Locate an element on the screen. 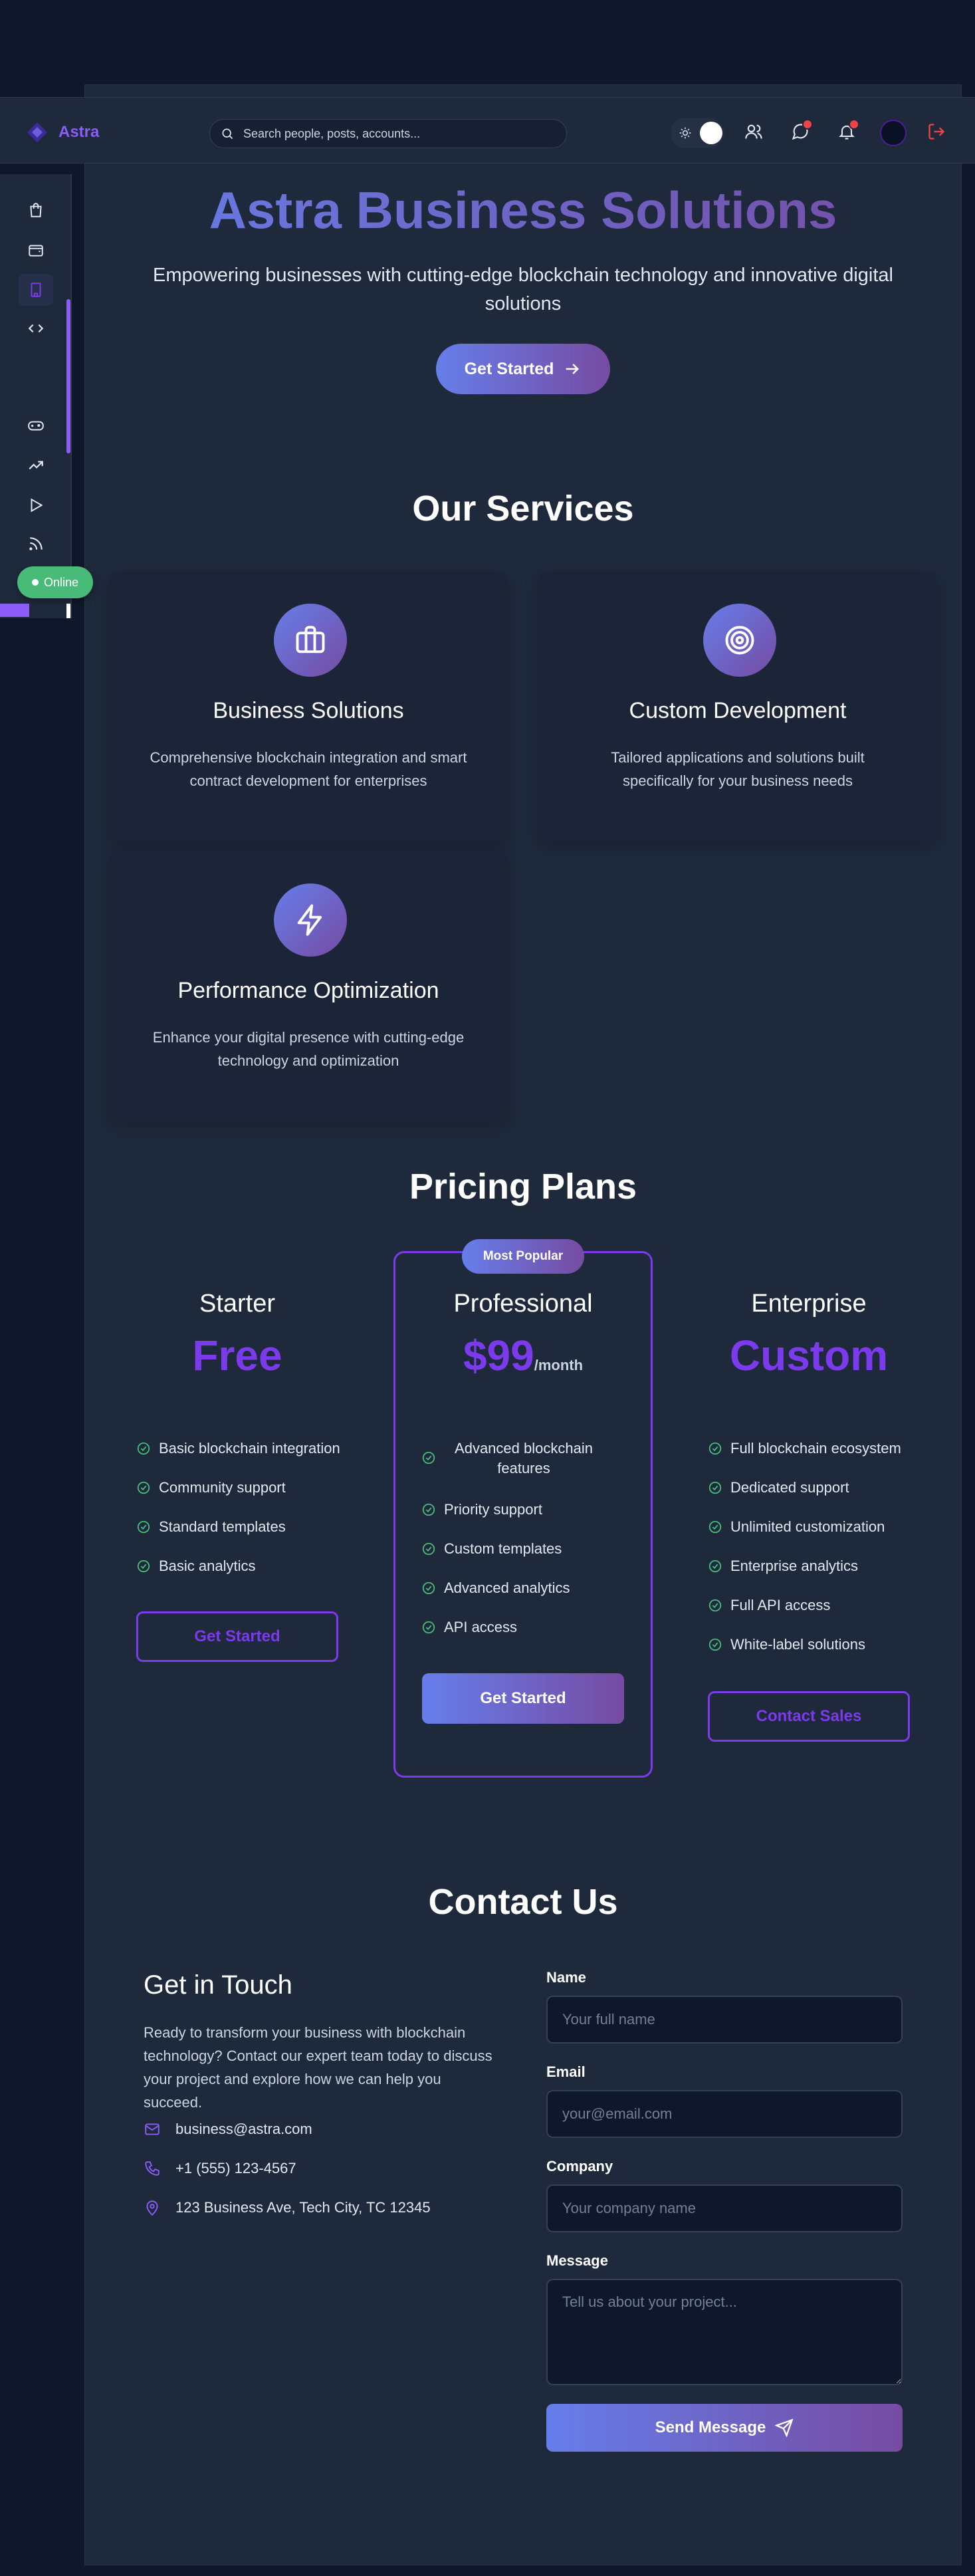 The height and width of the screenshot is (2576, 975). send-icon is located at coordinates (785, 2427).